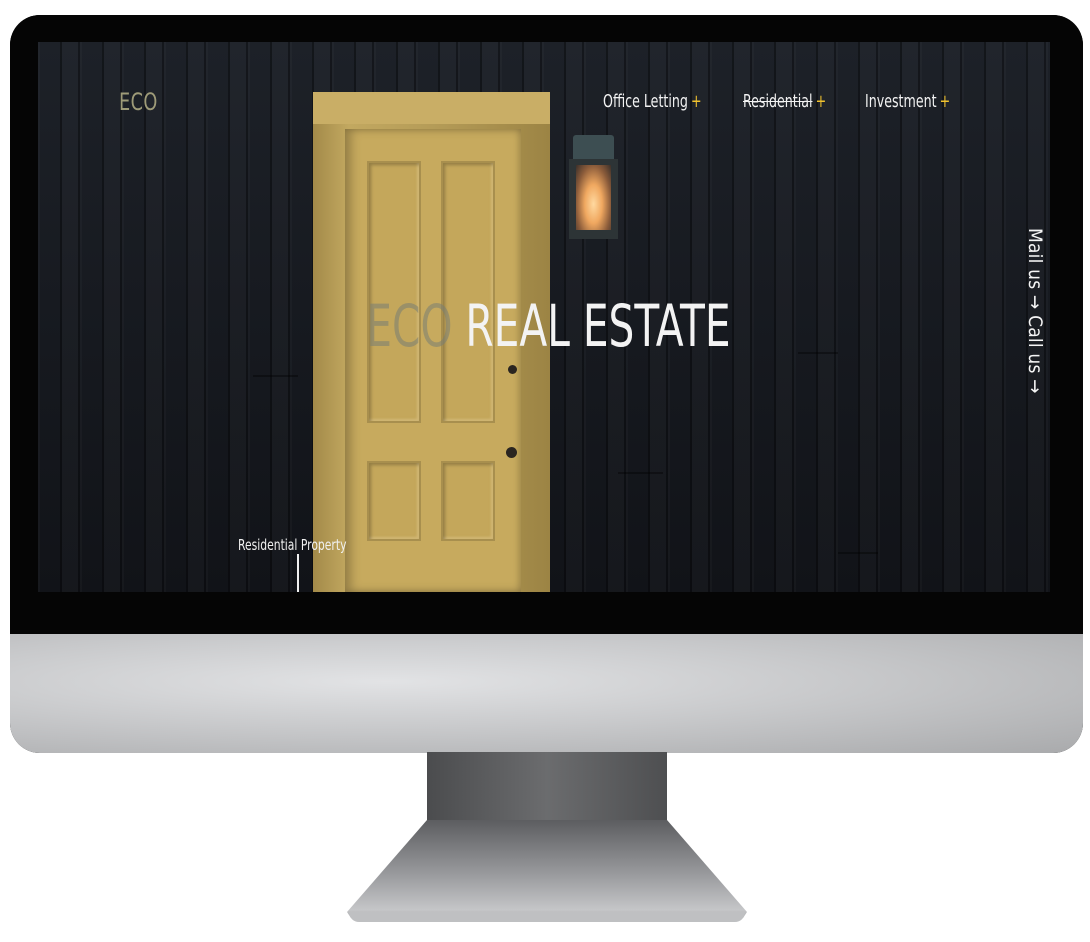  I want to click on door, so click(433, 360).